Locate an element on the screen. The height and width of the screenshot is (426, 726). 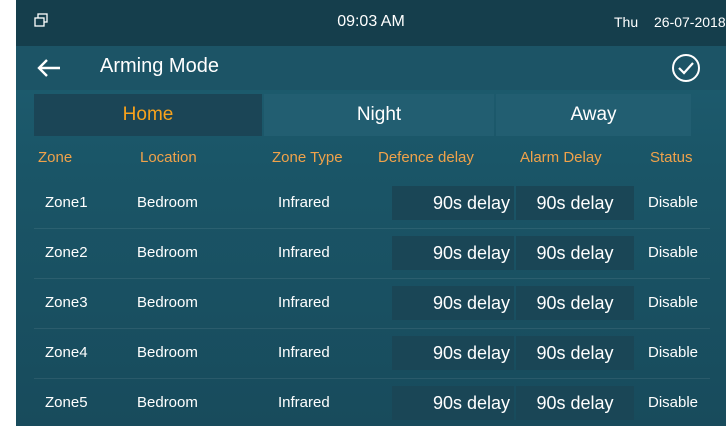
column-header-zone: Zone is located at coordinates (55, 157).